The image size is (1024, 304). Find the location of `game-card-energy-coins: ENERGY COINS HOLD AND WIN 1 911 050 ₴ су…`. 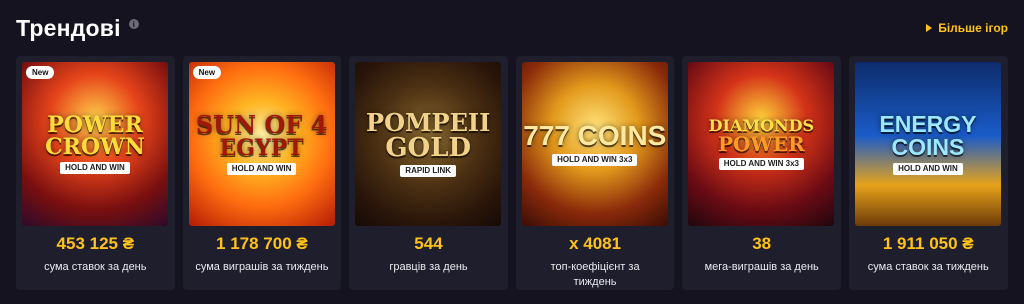

game-card-energy-coins: ENERGY COINS HOLD AND WIN 1 911 050 ₴ су… is located at coordinates (928, 173).